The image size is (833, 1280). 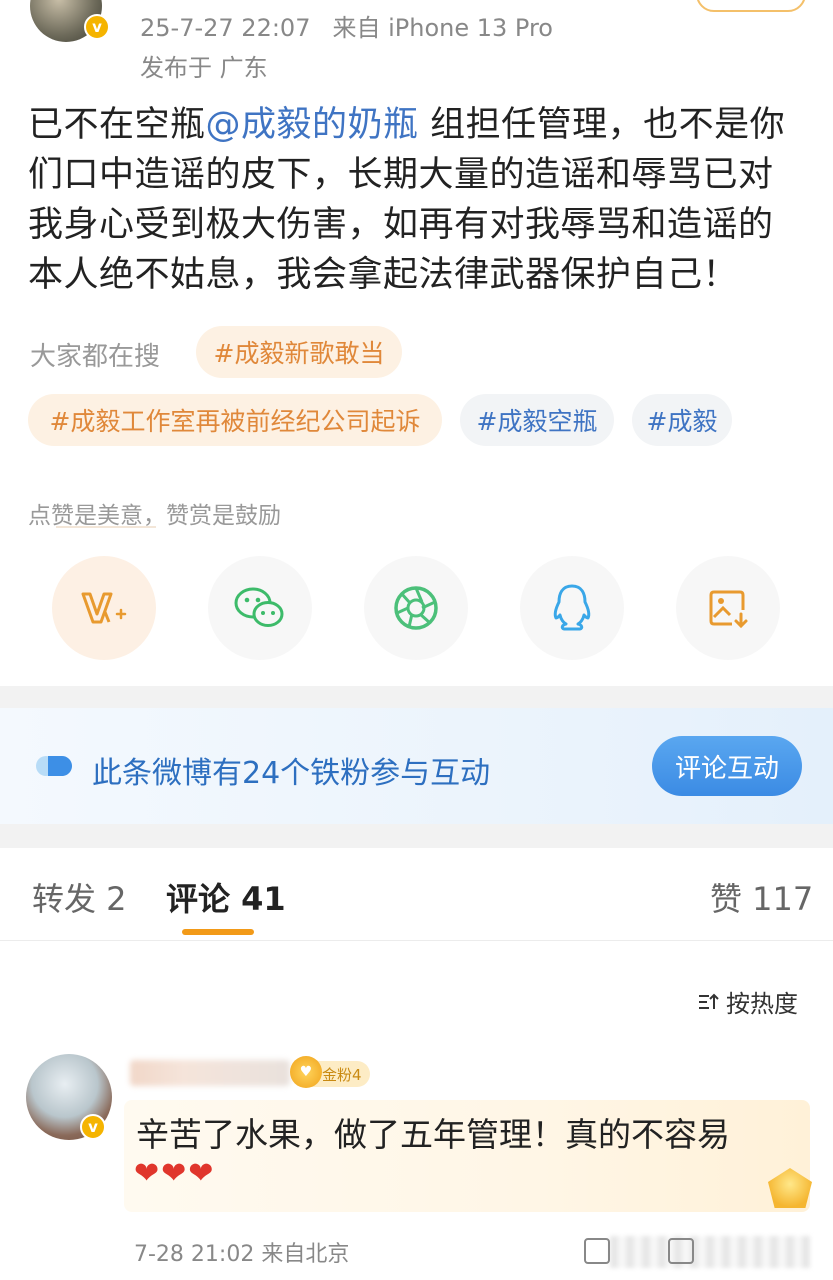 I want to click on mention-link: @成毅的奶瓶, so click(x=312, y=125).